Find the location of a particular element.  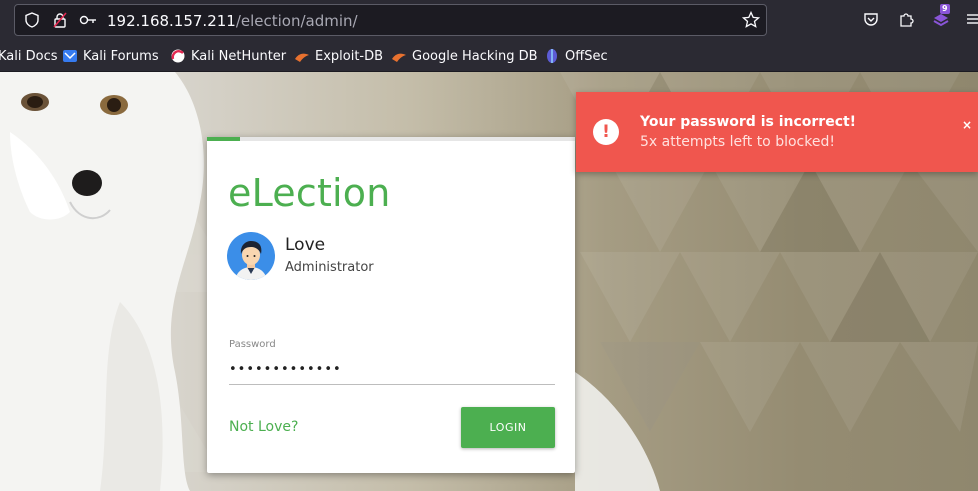

user-role: Administrator is located at coordinates (329, 267).